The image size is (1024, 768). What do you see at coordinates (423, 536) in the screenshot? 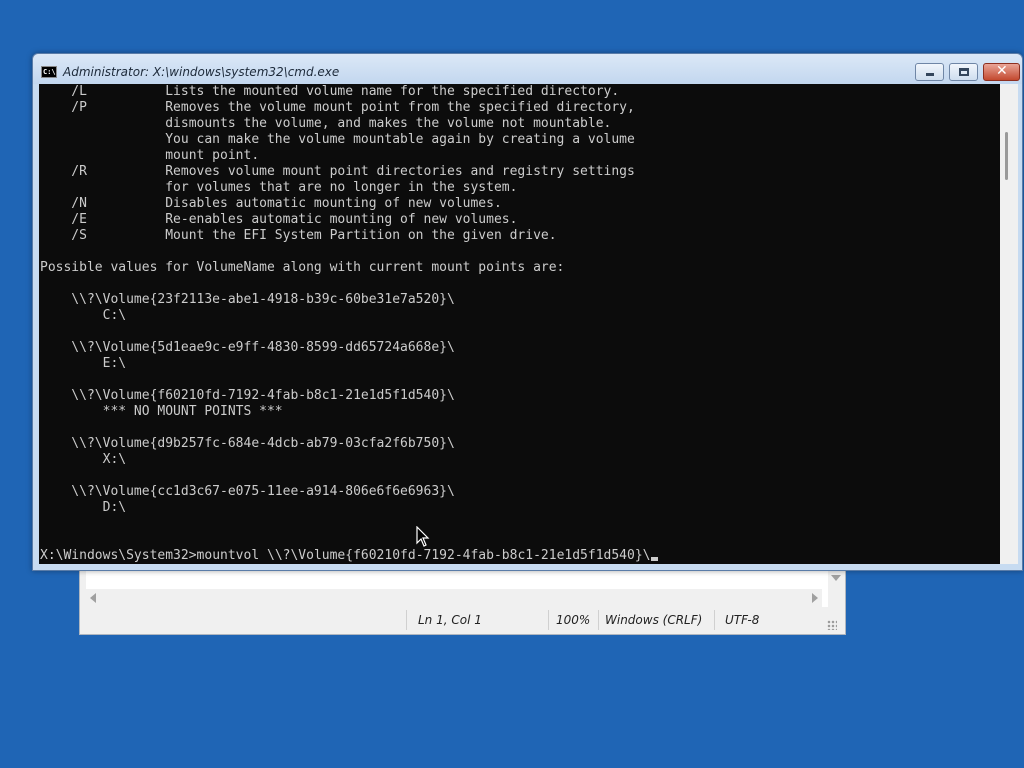
I see `mouse-pointer-icon` at bounding box center [423, 536].